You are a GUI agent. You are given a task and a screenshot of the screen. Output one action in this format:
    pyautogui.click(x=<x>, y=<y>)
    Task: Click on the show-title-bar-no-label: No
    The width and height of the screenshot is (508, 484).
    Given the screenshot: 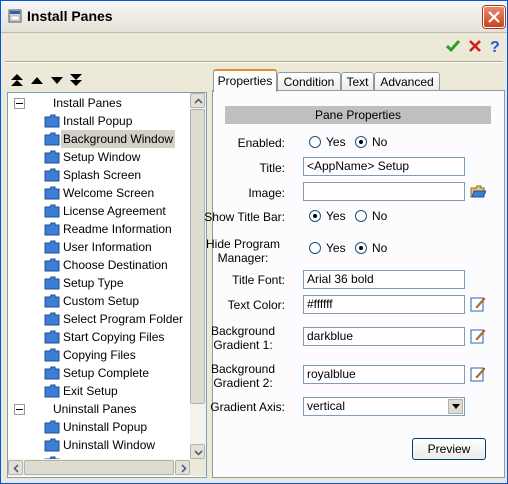 What is the action you would take?
    pyautogui.click(x=380, y=216)
    